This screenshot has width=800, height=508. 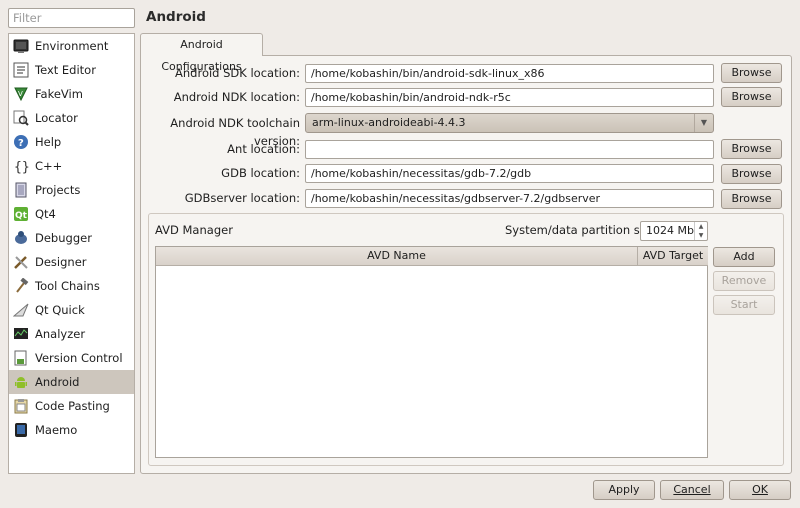 I want to click on spin-arrows-icon: ▲ ▼, so click(x=700, y=231).